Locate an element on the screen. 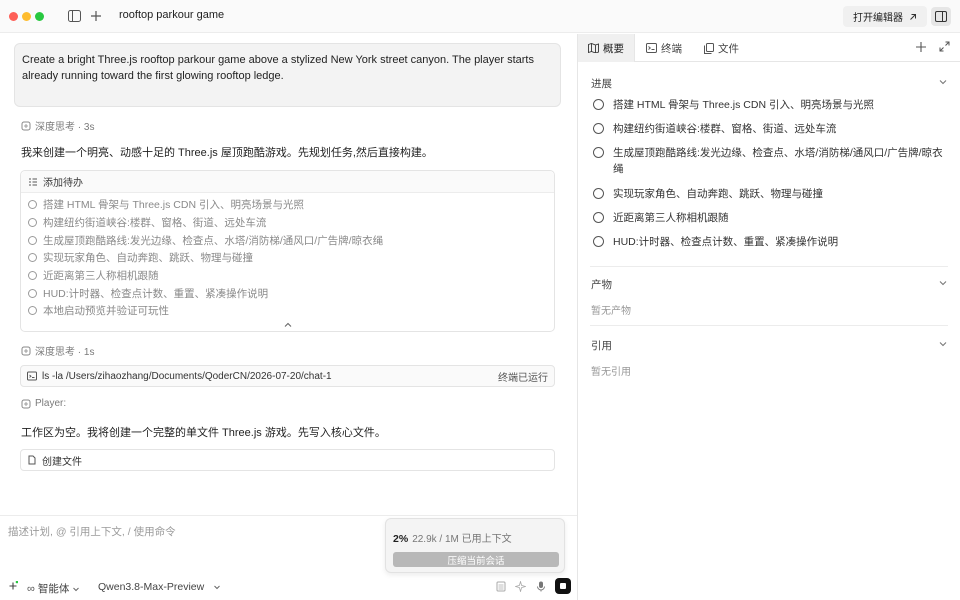  right-panel-tabs: 概要 终端 文件 is located at coordinates (769, 48).